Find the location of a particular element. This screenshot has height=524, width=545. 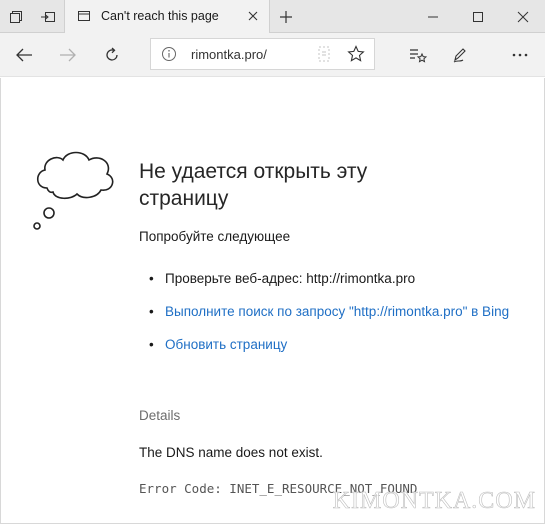

new-tab-button is located at coordinates (286, 16).